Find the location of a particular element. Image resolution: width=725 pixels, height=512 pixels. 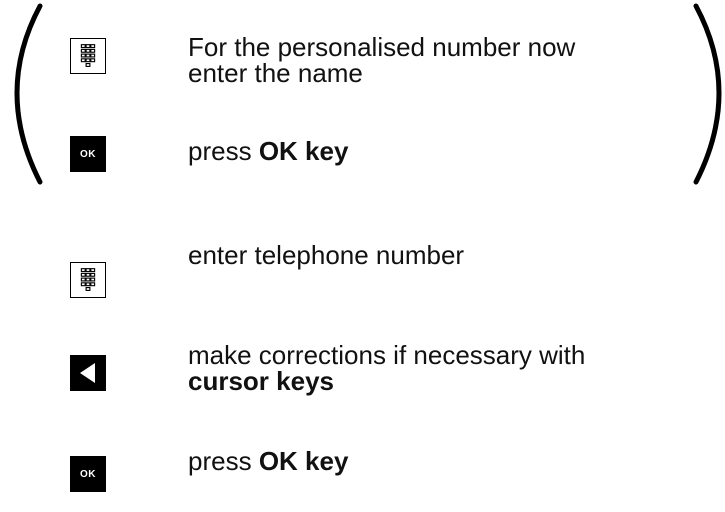

step-enter-telephone-number: enter telephone number is located at coordinates (448, 255).